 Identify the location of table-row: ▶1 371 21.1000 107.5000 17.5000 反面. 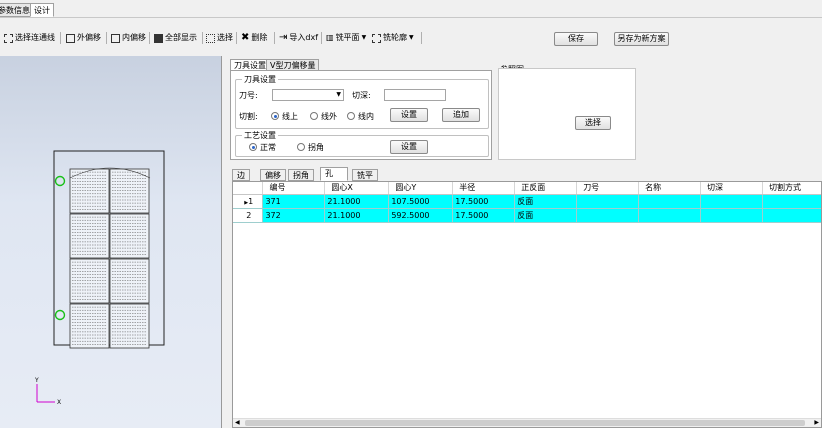
(527, 201).